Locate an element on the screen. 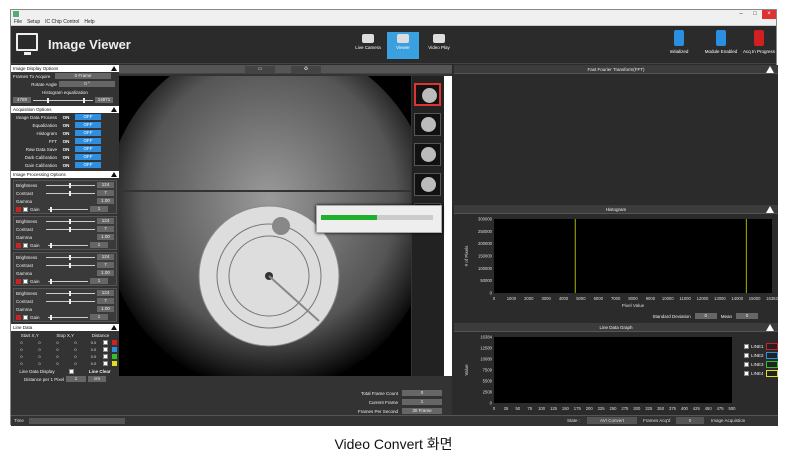 The image size is (787, 456). line-graph-header: Line Data Graph is located at coordinates (616, 327).